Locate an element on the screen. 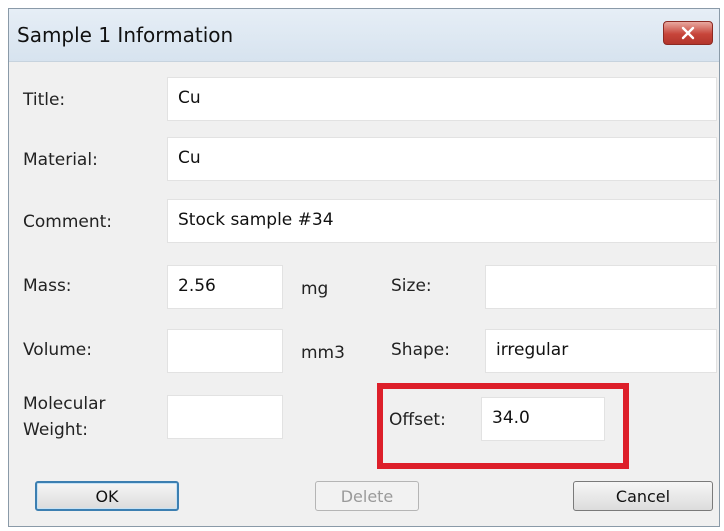 This screenshot has width=724, height=531. volume-input is located at coordinates (225, 351).